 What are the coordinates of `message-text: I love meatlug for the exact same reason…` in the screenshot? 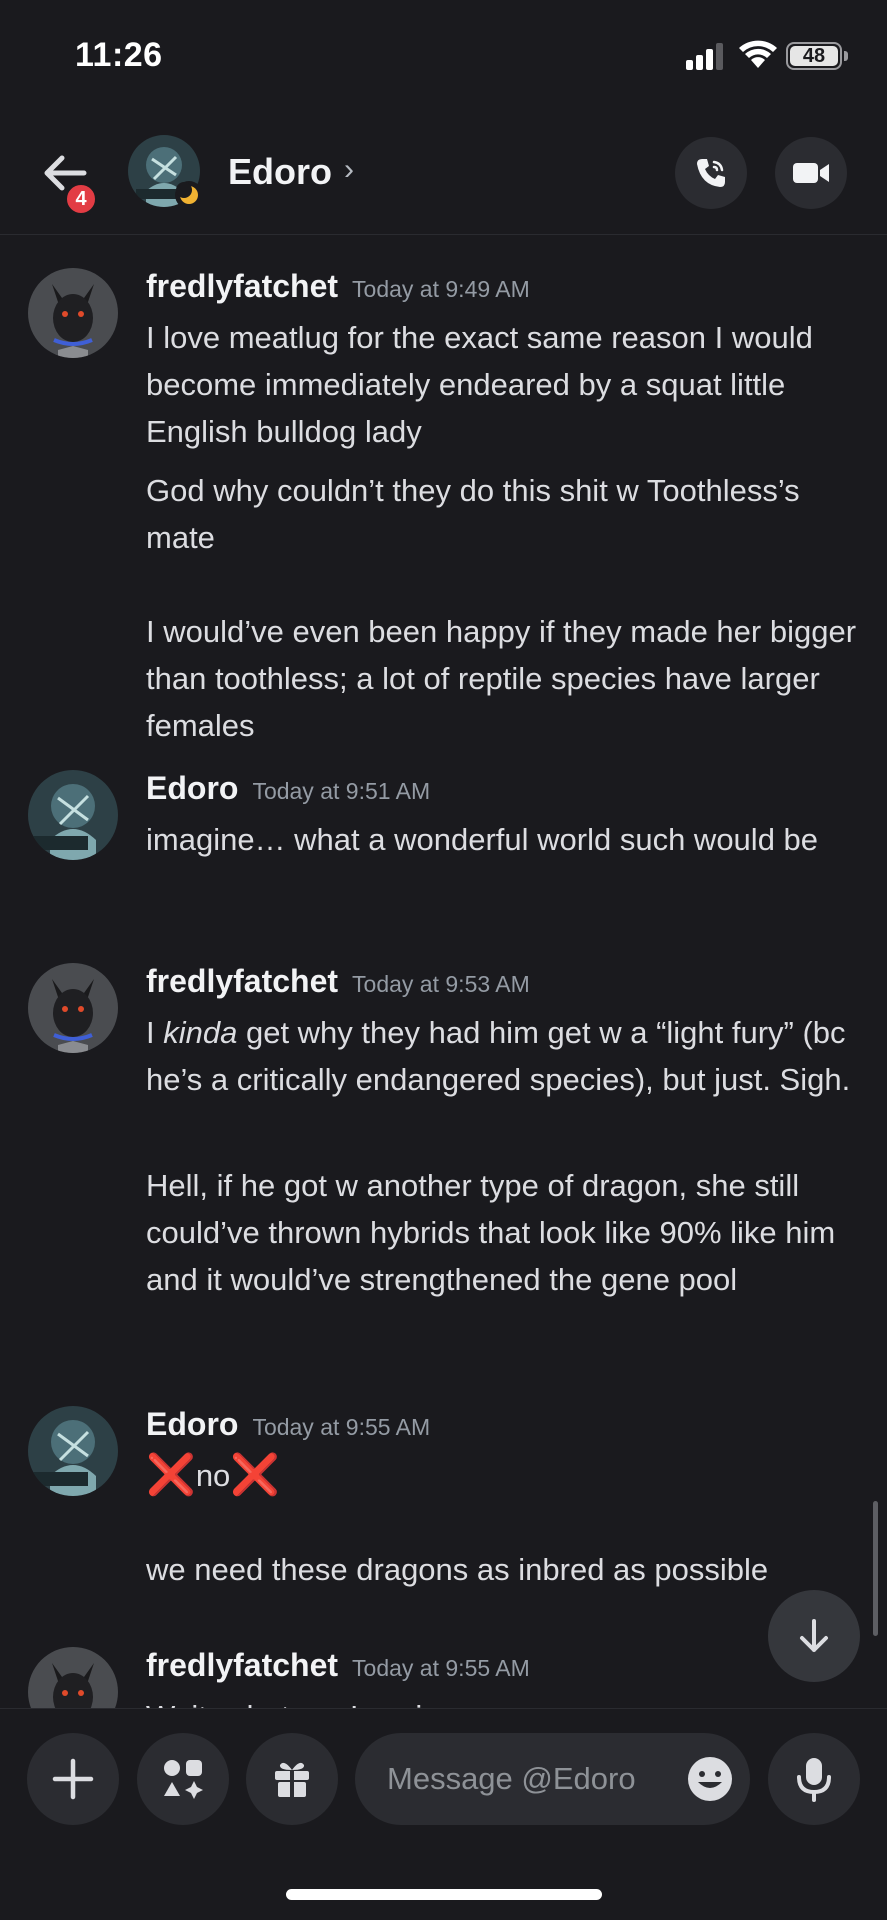 It's located at (506, 384).